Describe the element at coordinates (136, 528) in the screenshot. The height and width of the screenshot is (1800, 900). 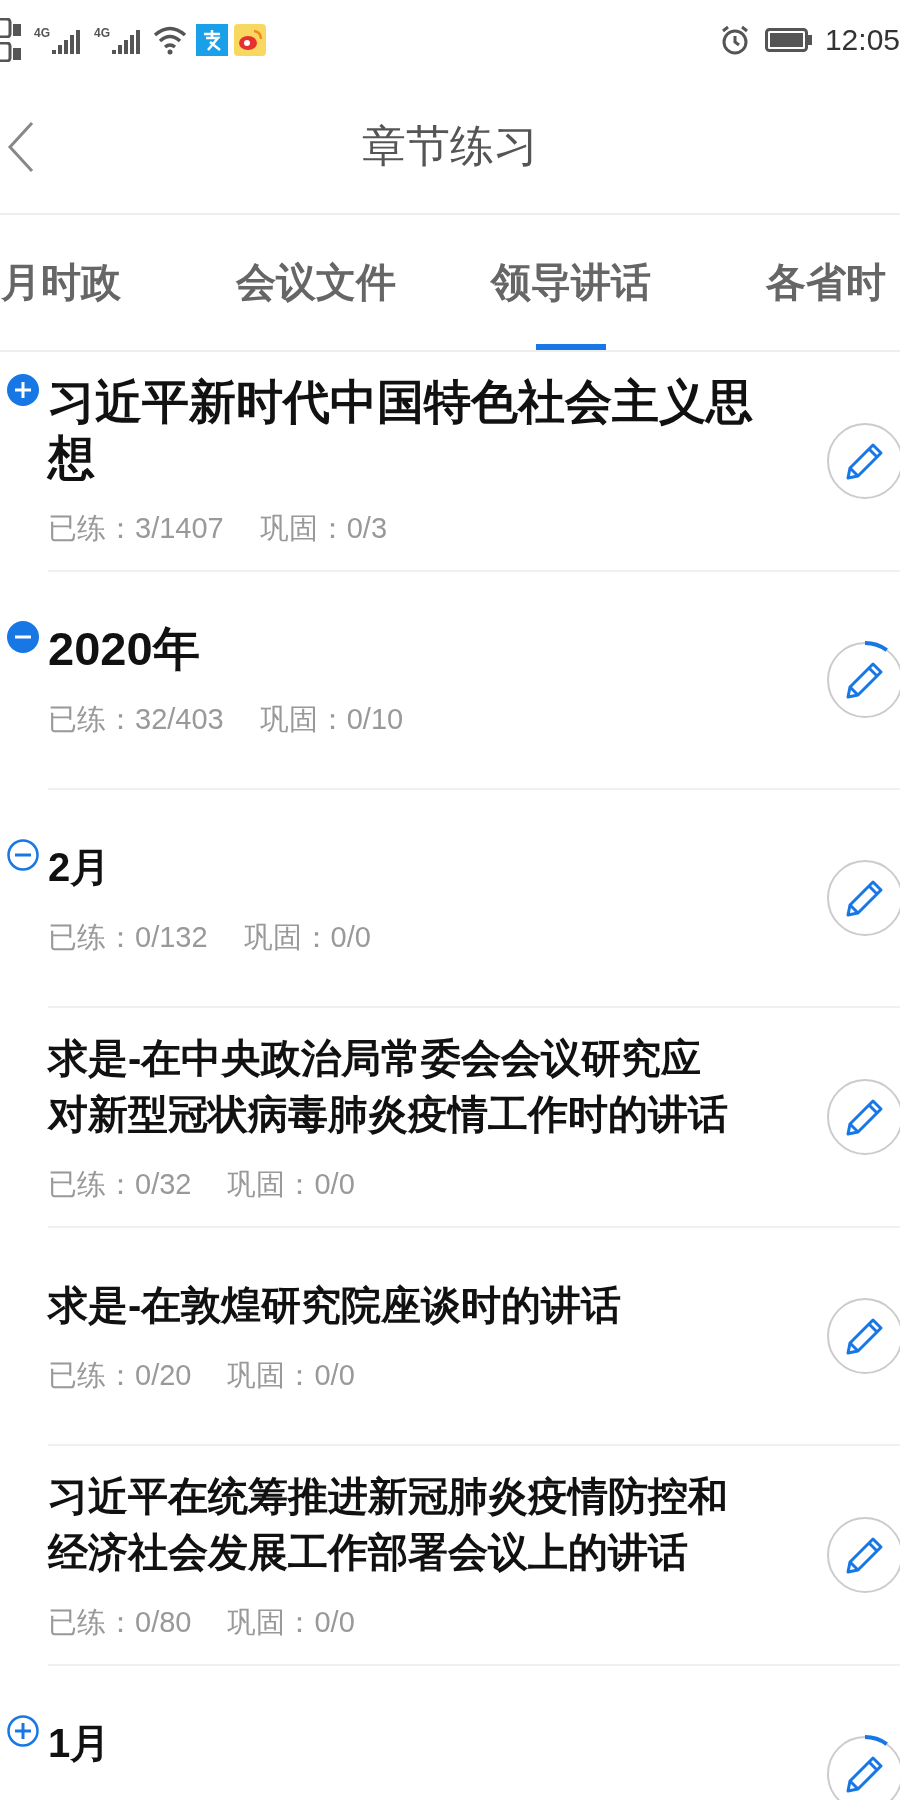
I see `practiced-count: 已练：3/1407` at that location.